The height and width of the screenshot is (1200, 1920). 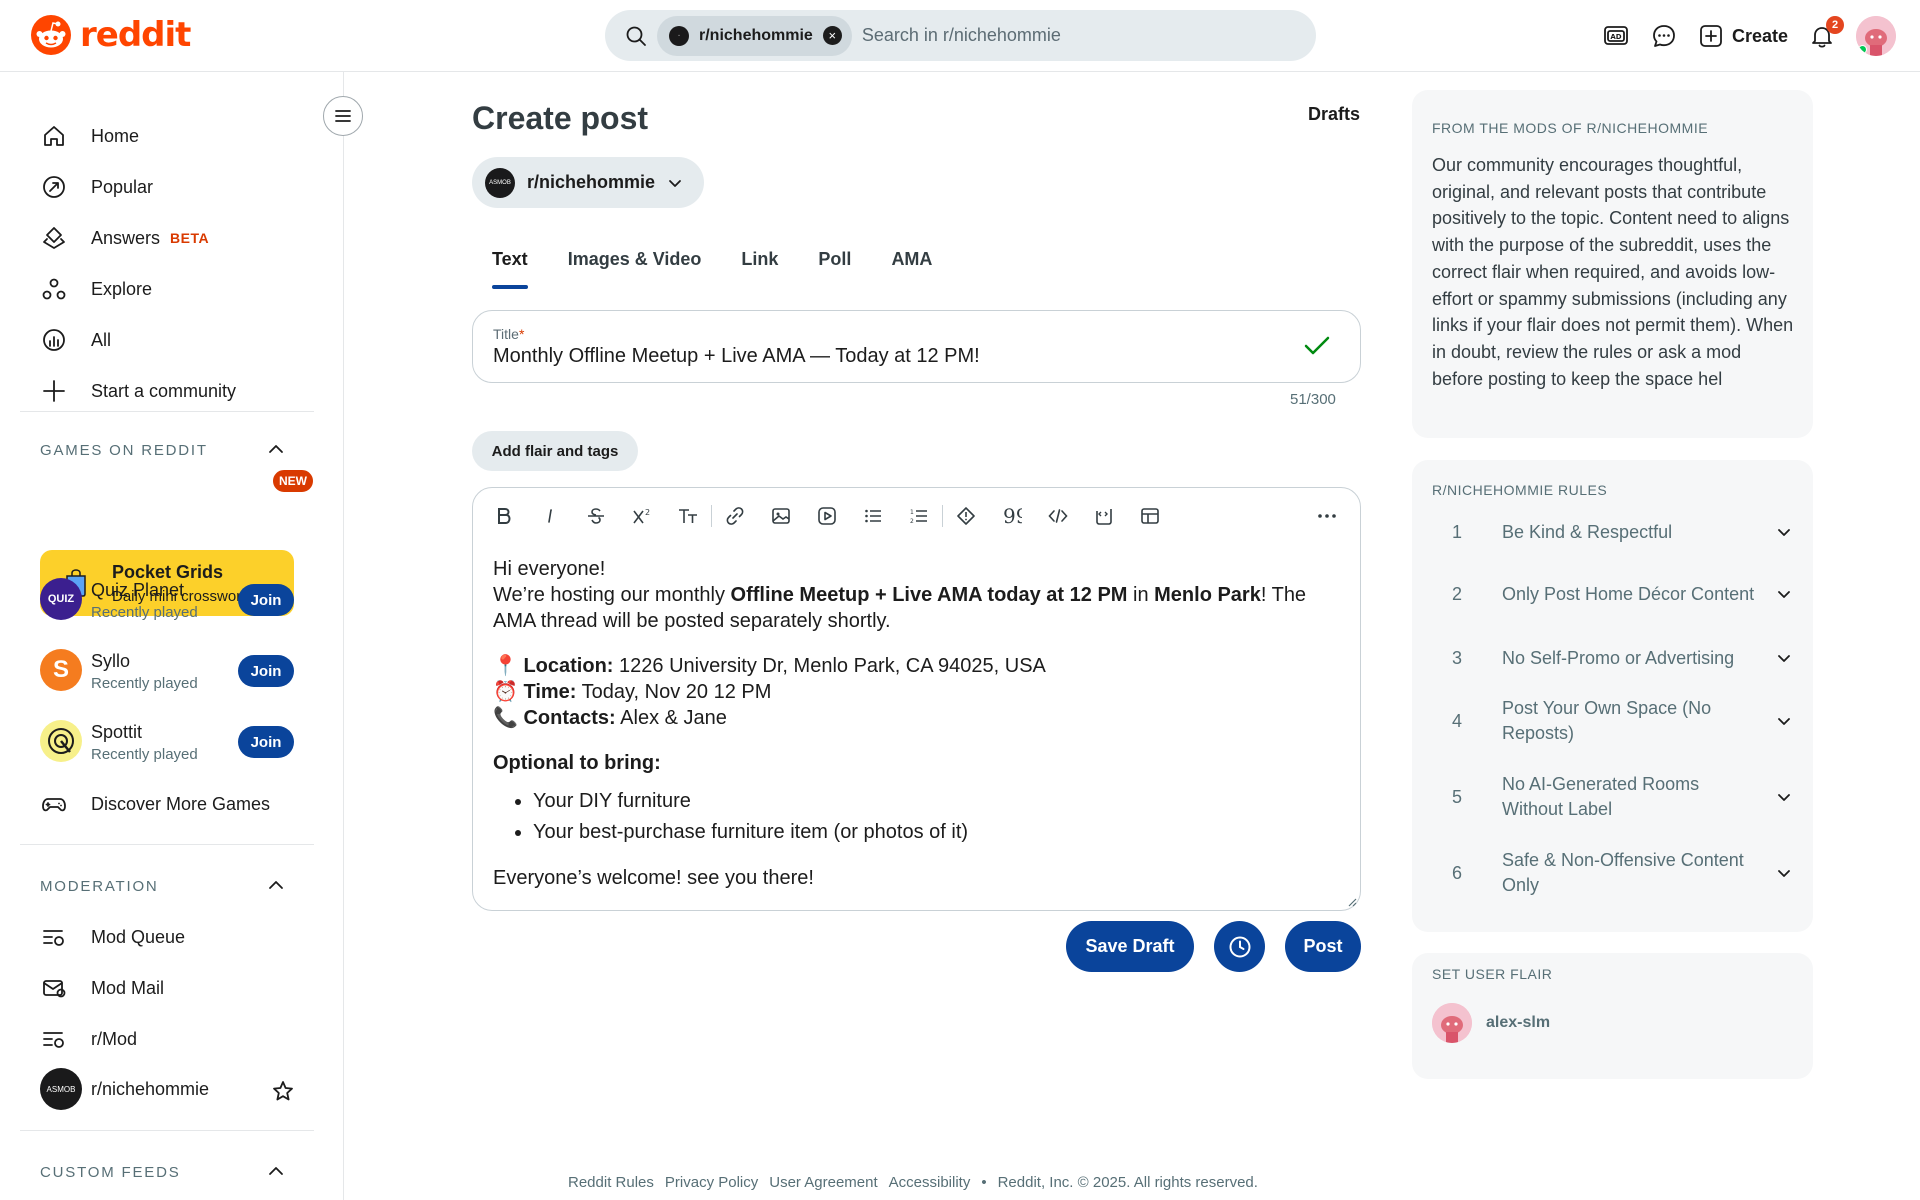 I want to click on footer-link-rules: Reddit Rules, so click(x=611, y=1182).